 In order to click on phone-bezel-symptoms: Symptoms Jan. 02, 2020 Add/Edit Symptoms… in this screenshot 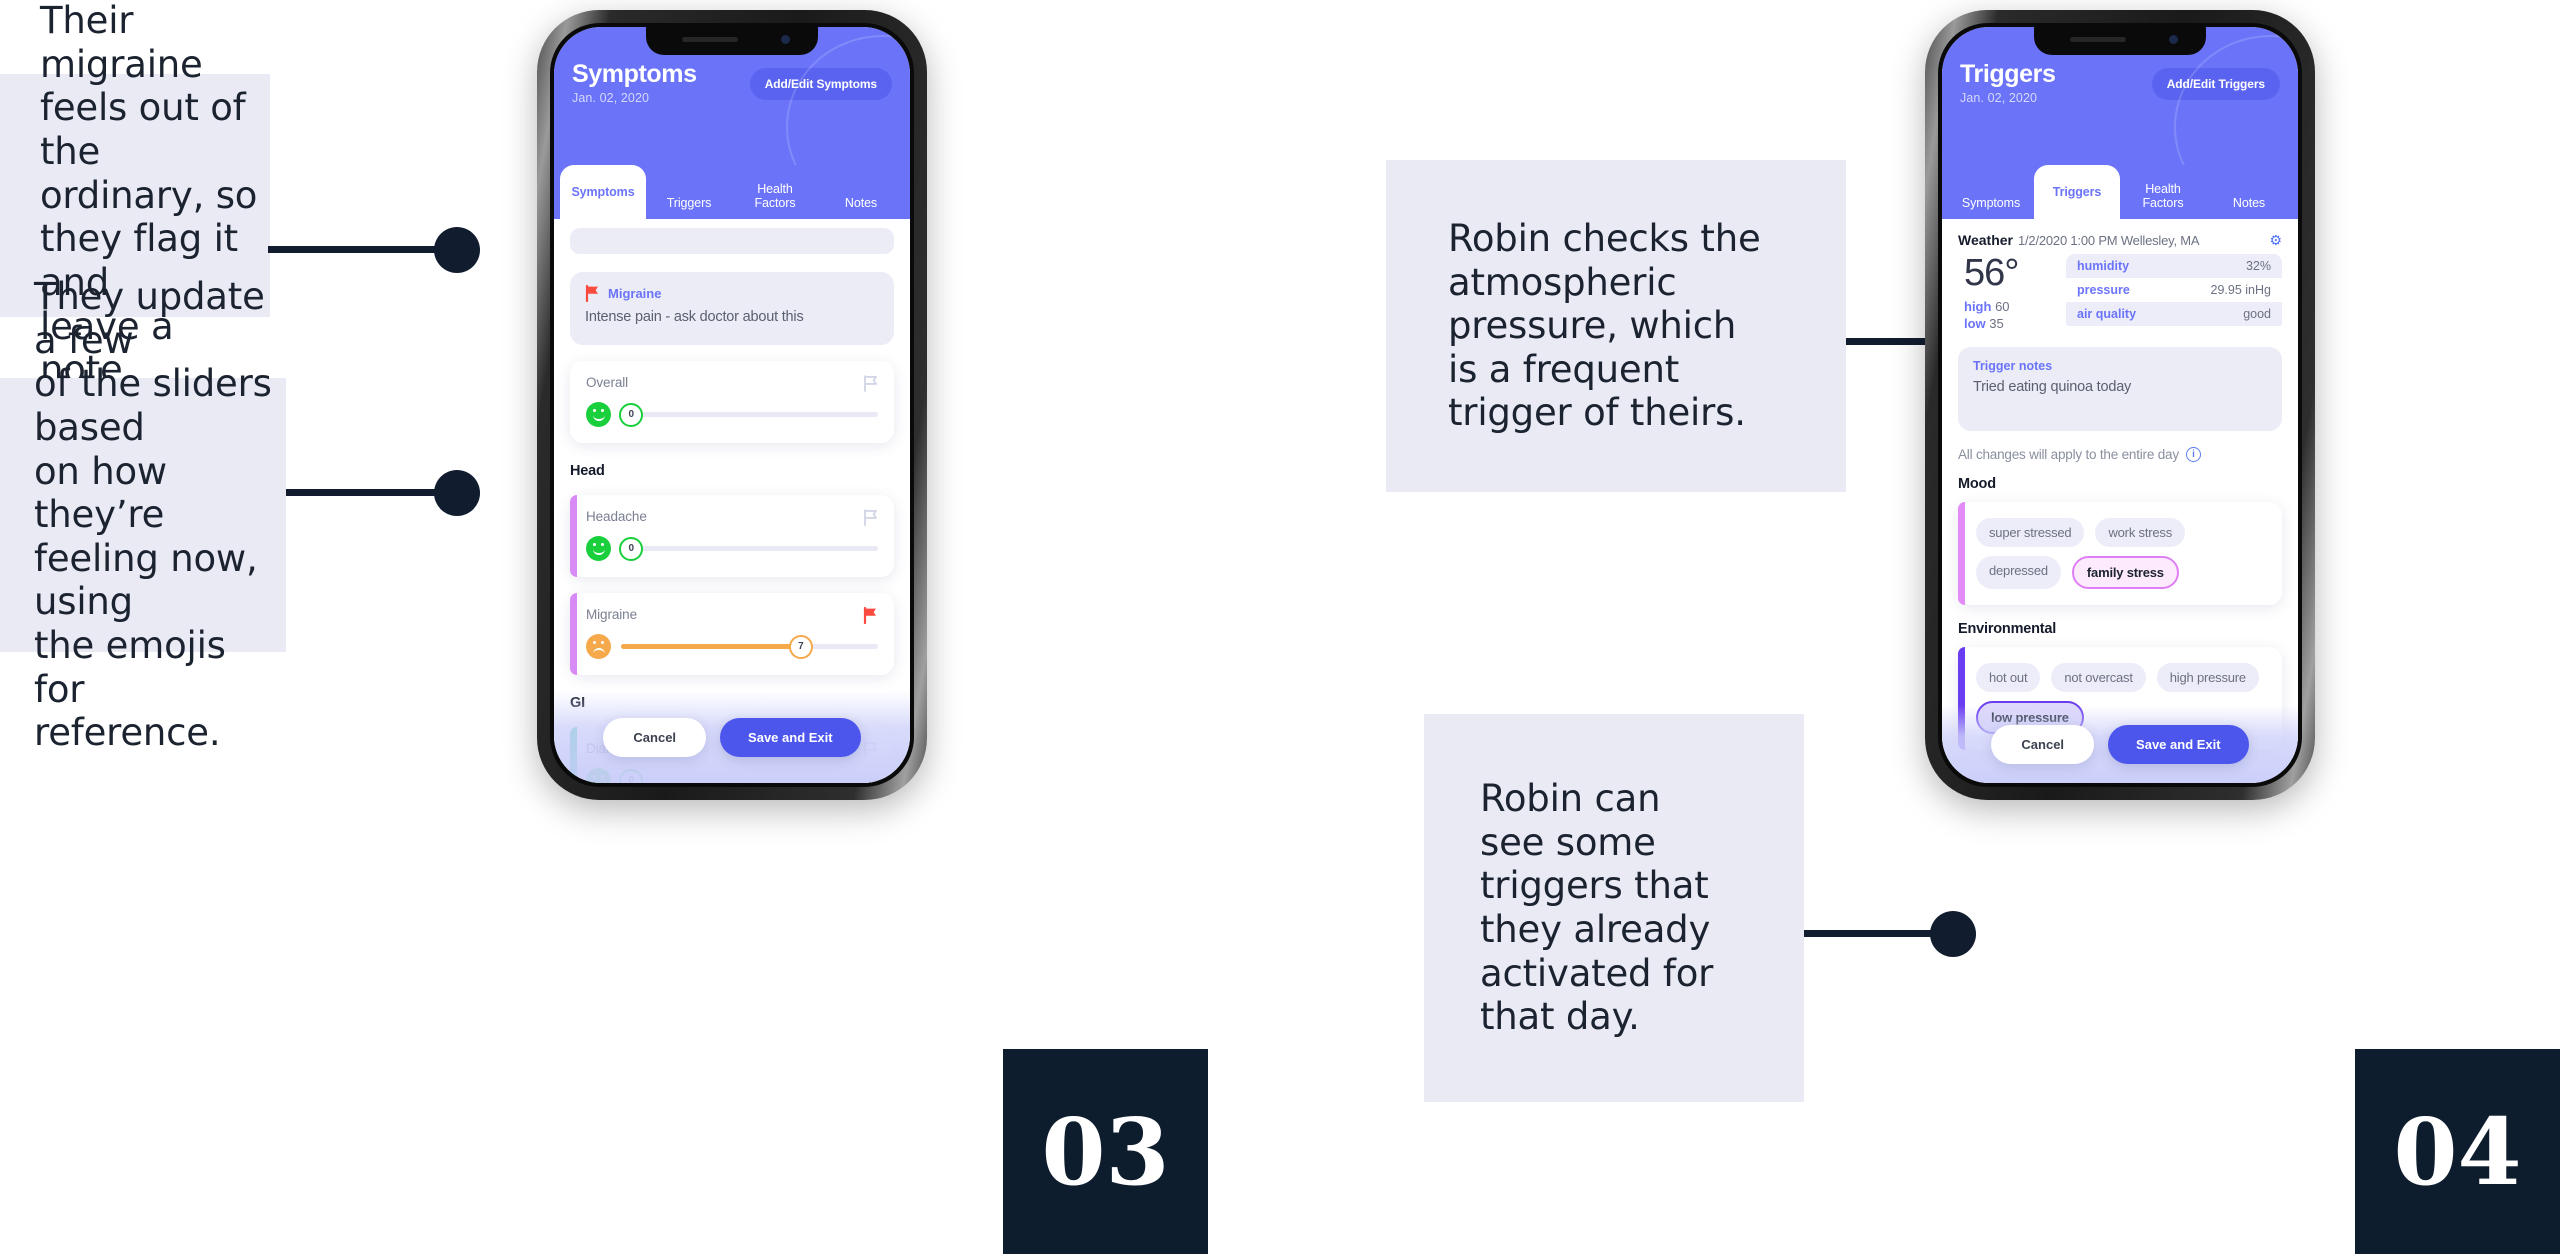, I will do `click(732, 405)`.